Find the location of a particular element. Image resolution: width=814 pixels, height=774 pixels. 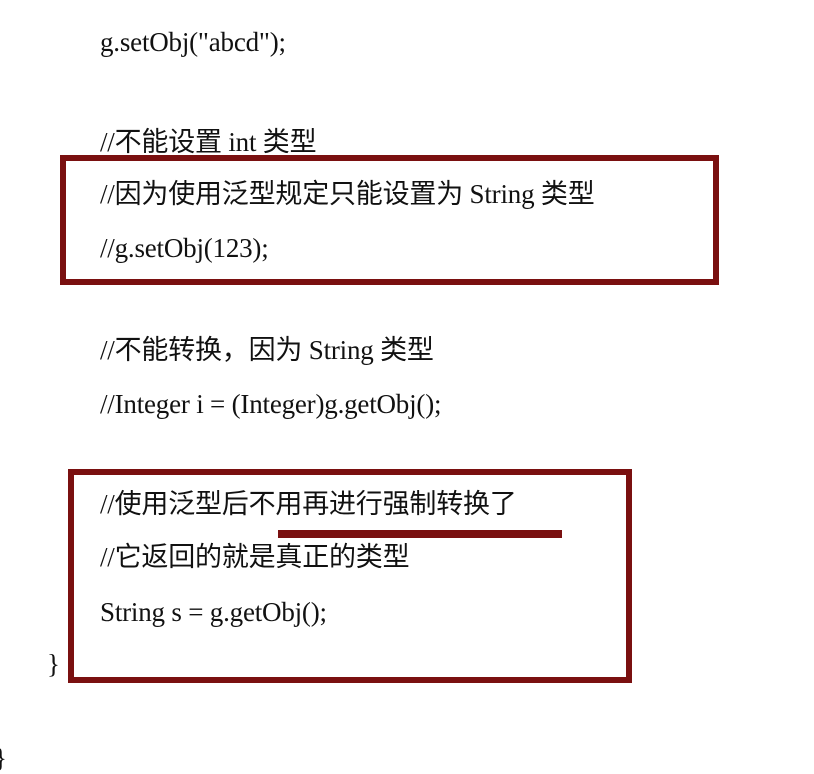

comment-no-cast-needed: //使用泛型后不用再进行强制转换了 is located at coordinates (308, 504).